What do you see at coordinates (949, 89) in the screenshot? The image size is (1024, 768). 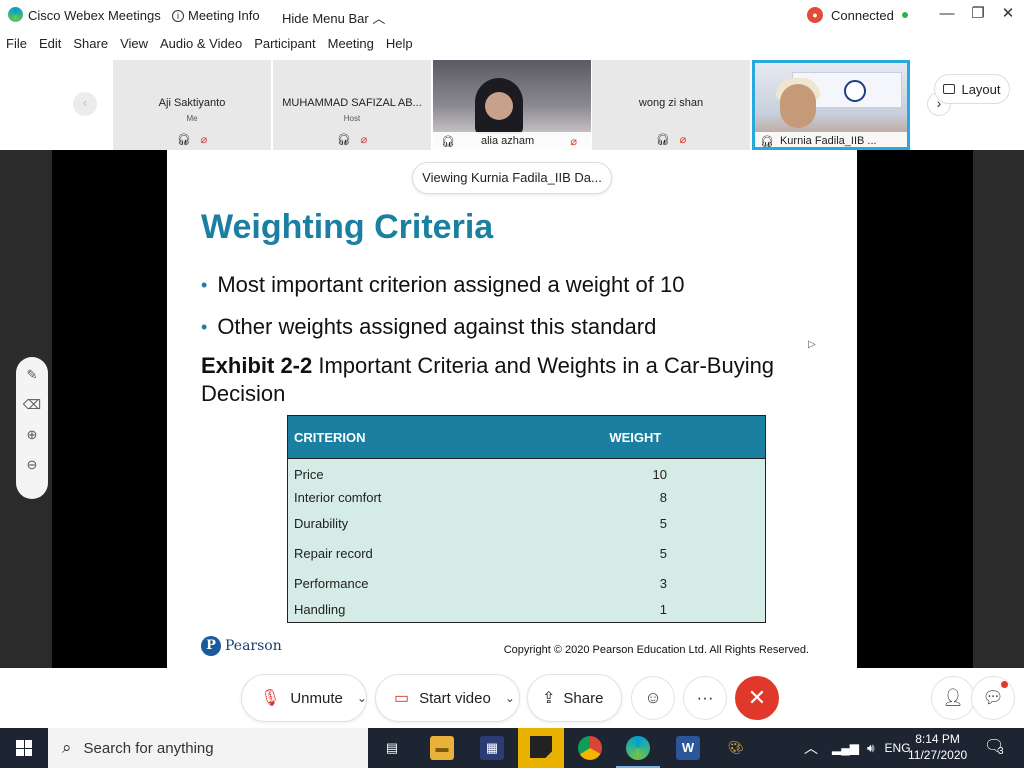 I see `layout-icon` at bounding box center [949, 89].